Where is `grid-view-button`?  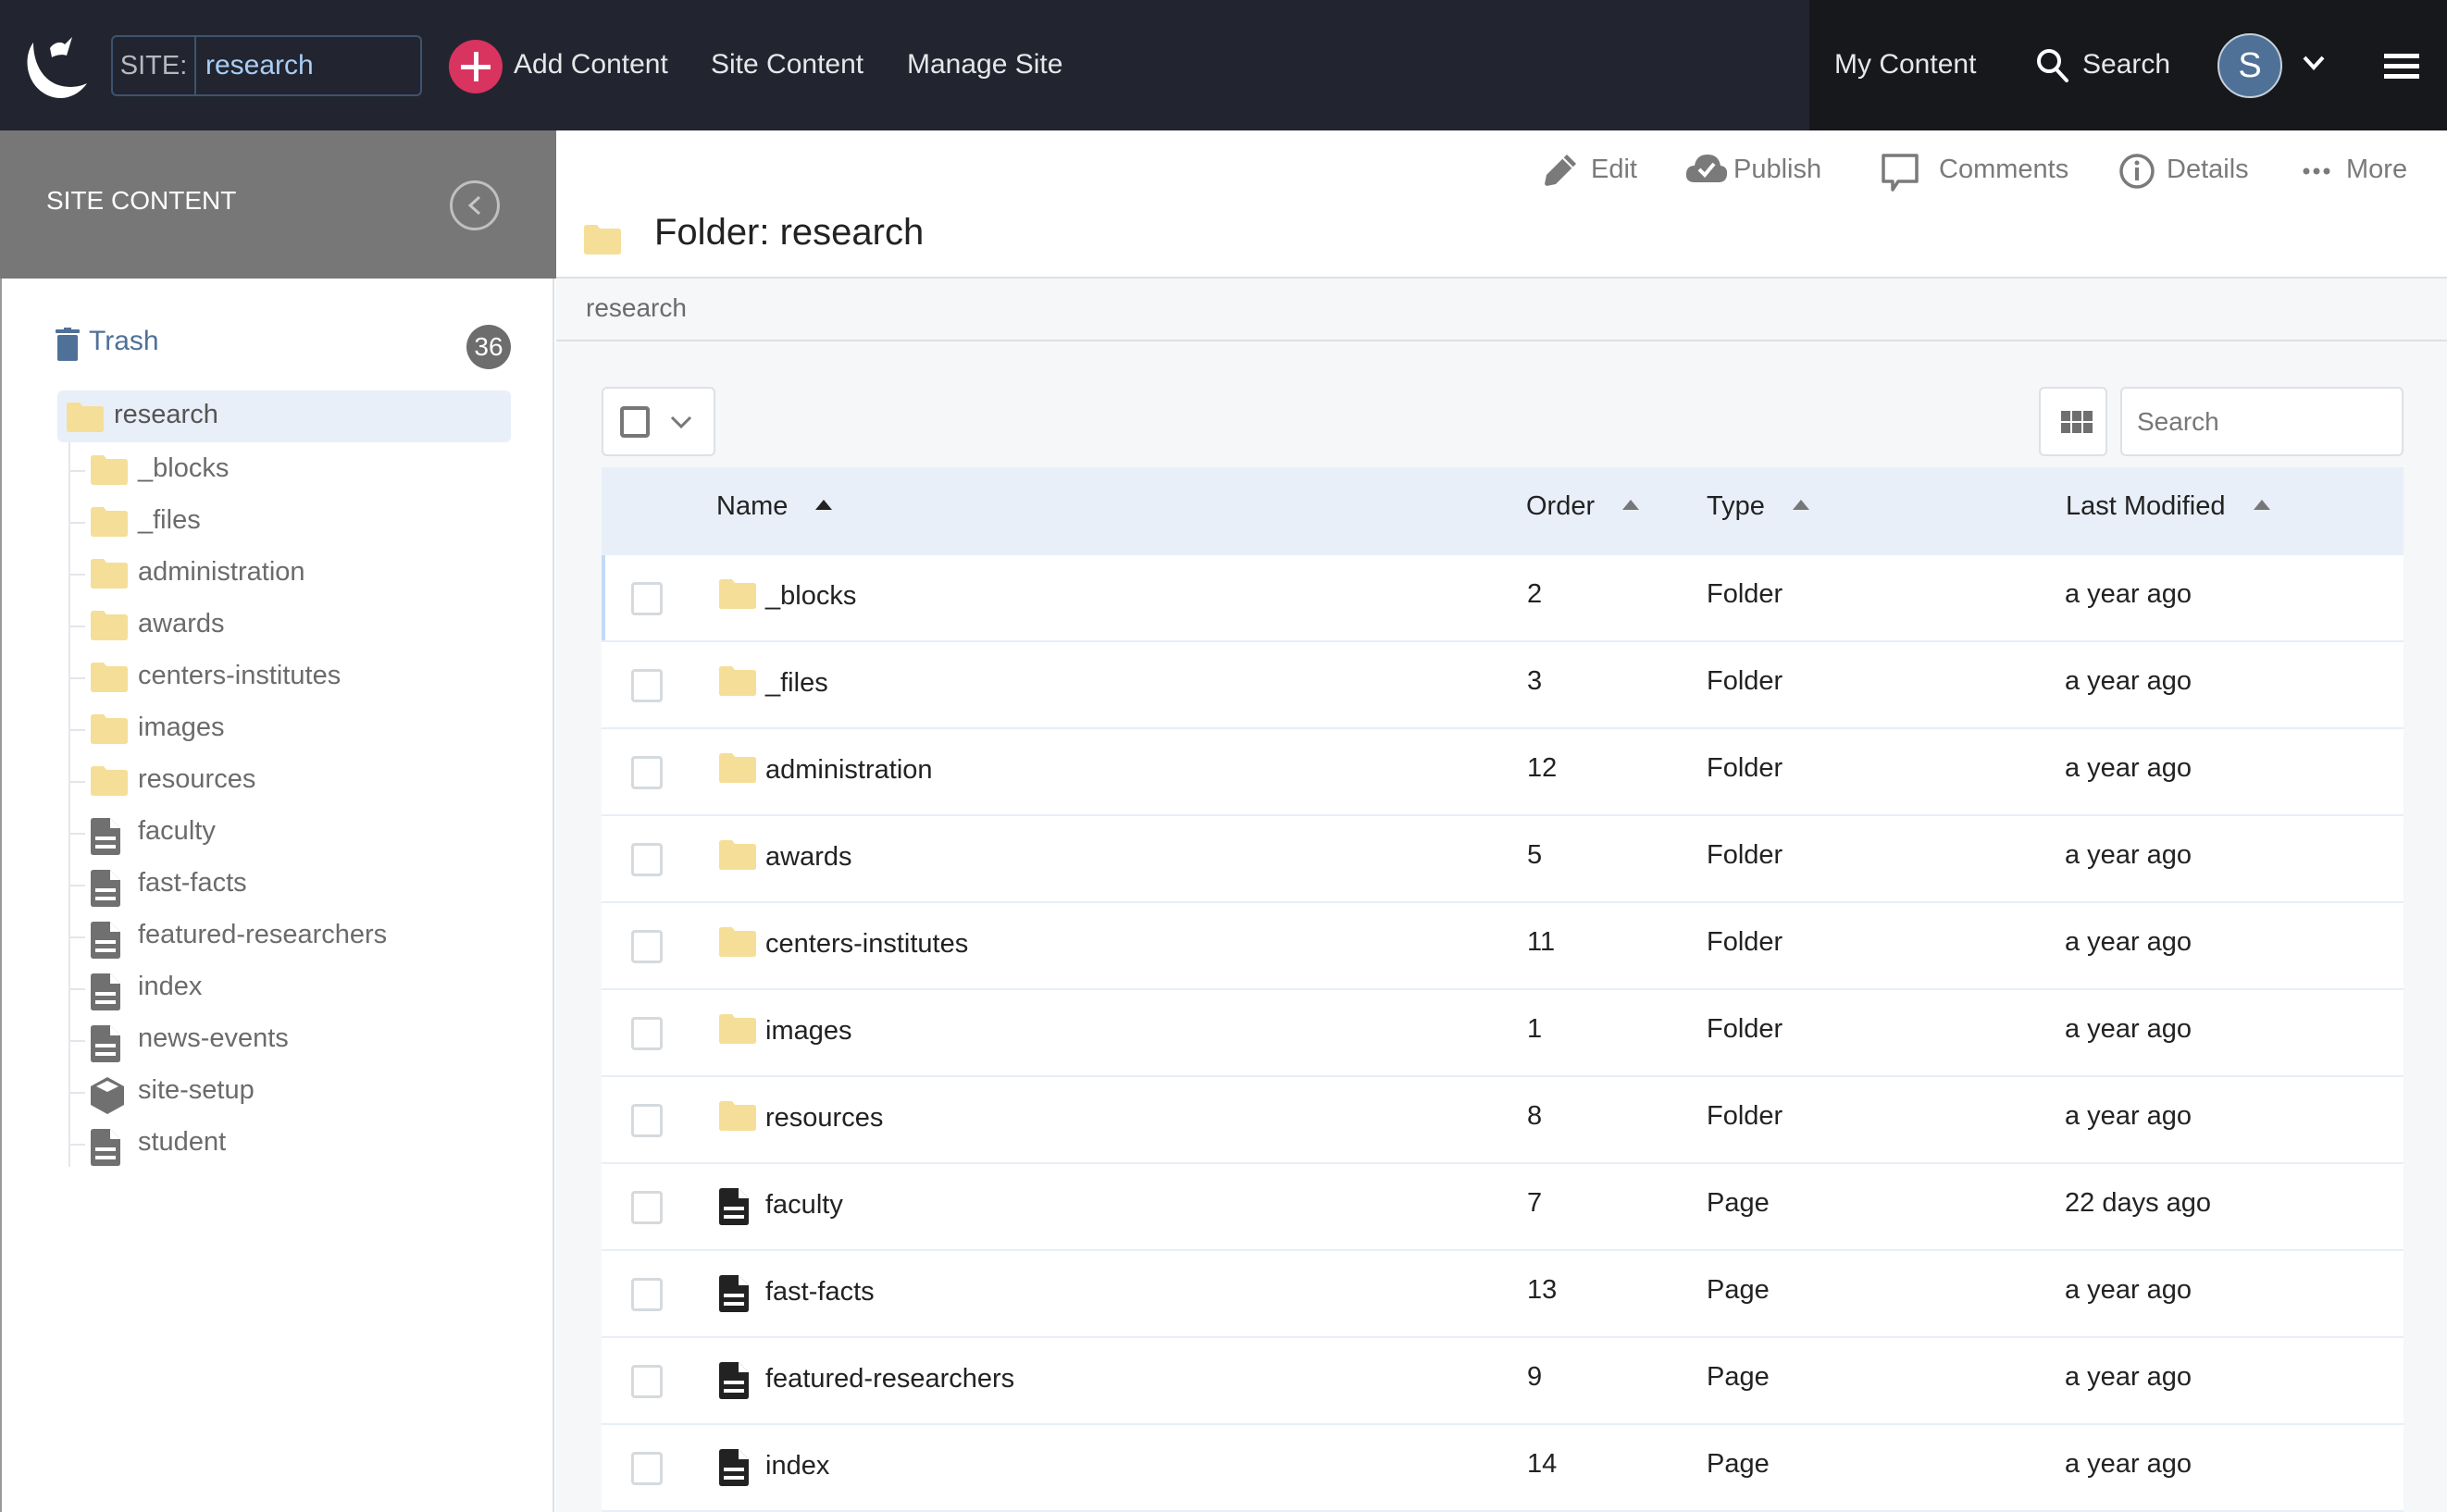
grid-view-button is located at coordinates (2073, 421).